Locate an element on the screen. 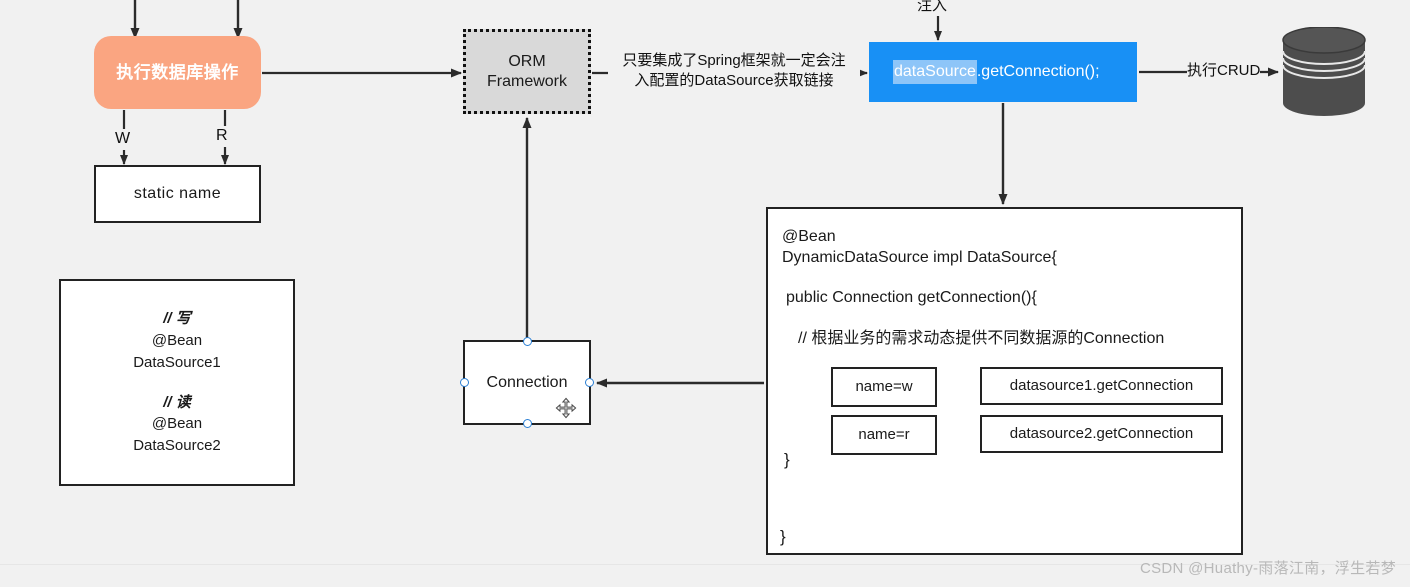 This screenshot has width=1410, height=587. orm-label-line1: ORM is located at coordinates (527, 61).